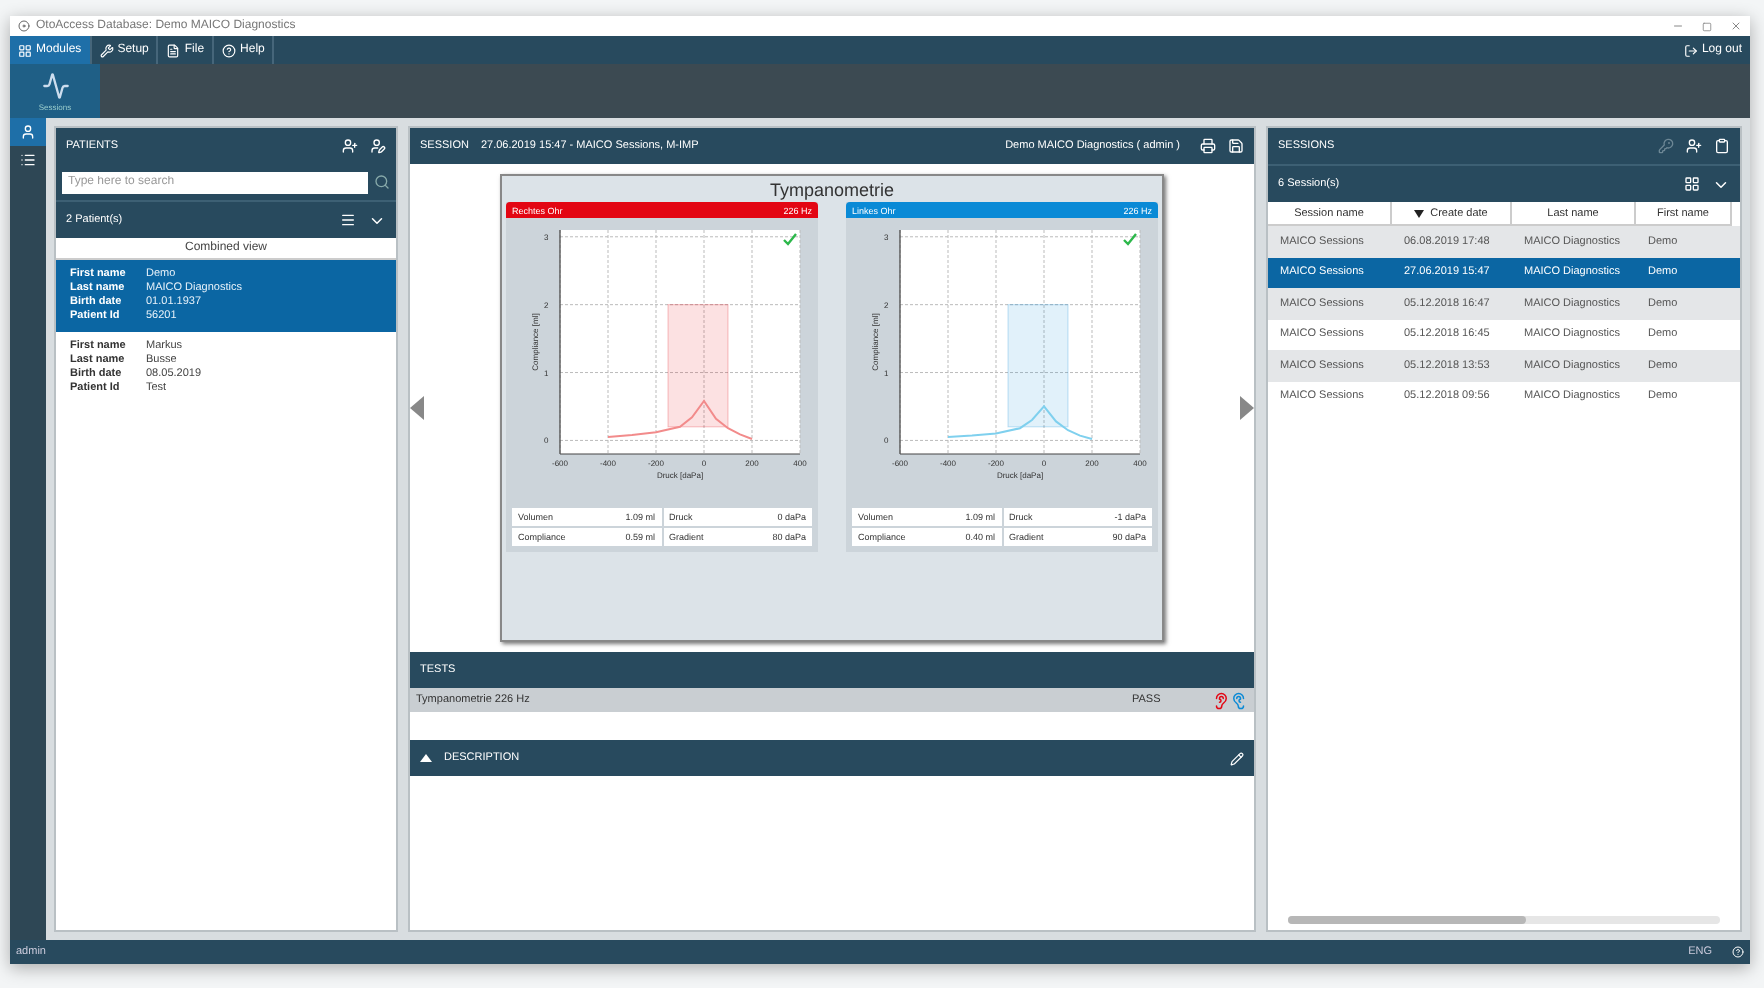 The width and height of the screenshot is (1764, 988). I want to click on pencil-icon, so click(1237, 758).